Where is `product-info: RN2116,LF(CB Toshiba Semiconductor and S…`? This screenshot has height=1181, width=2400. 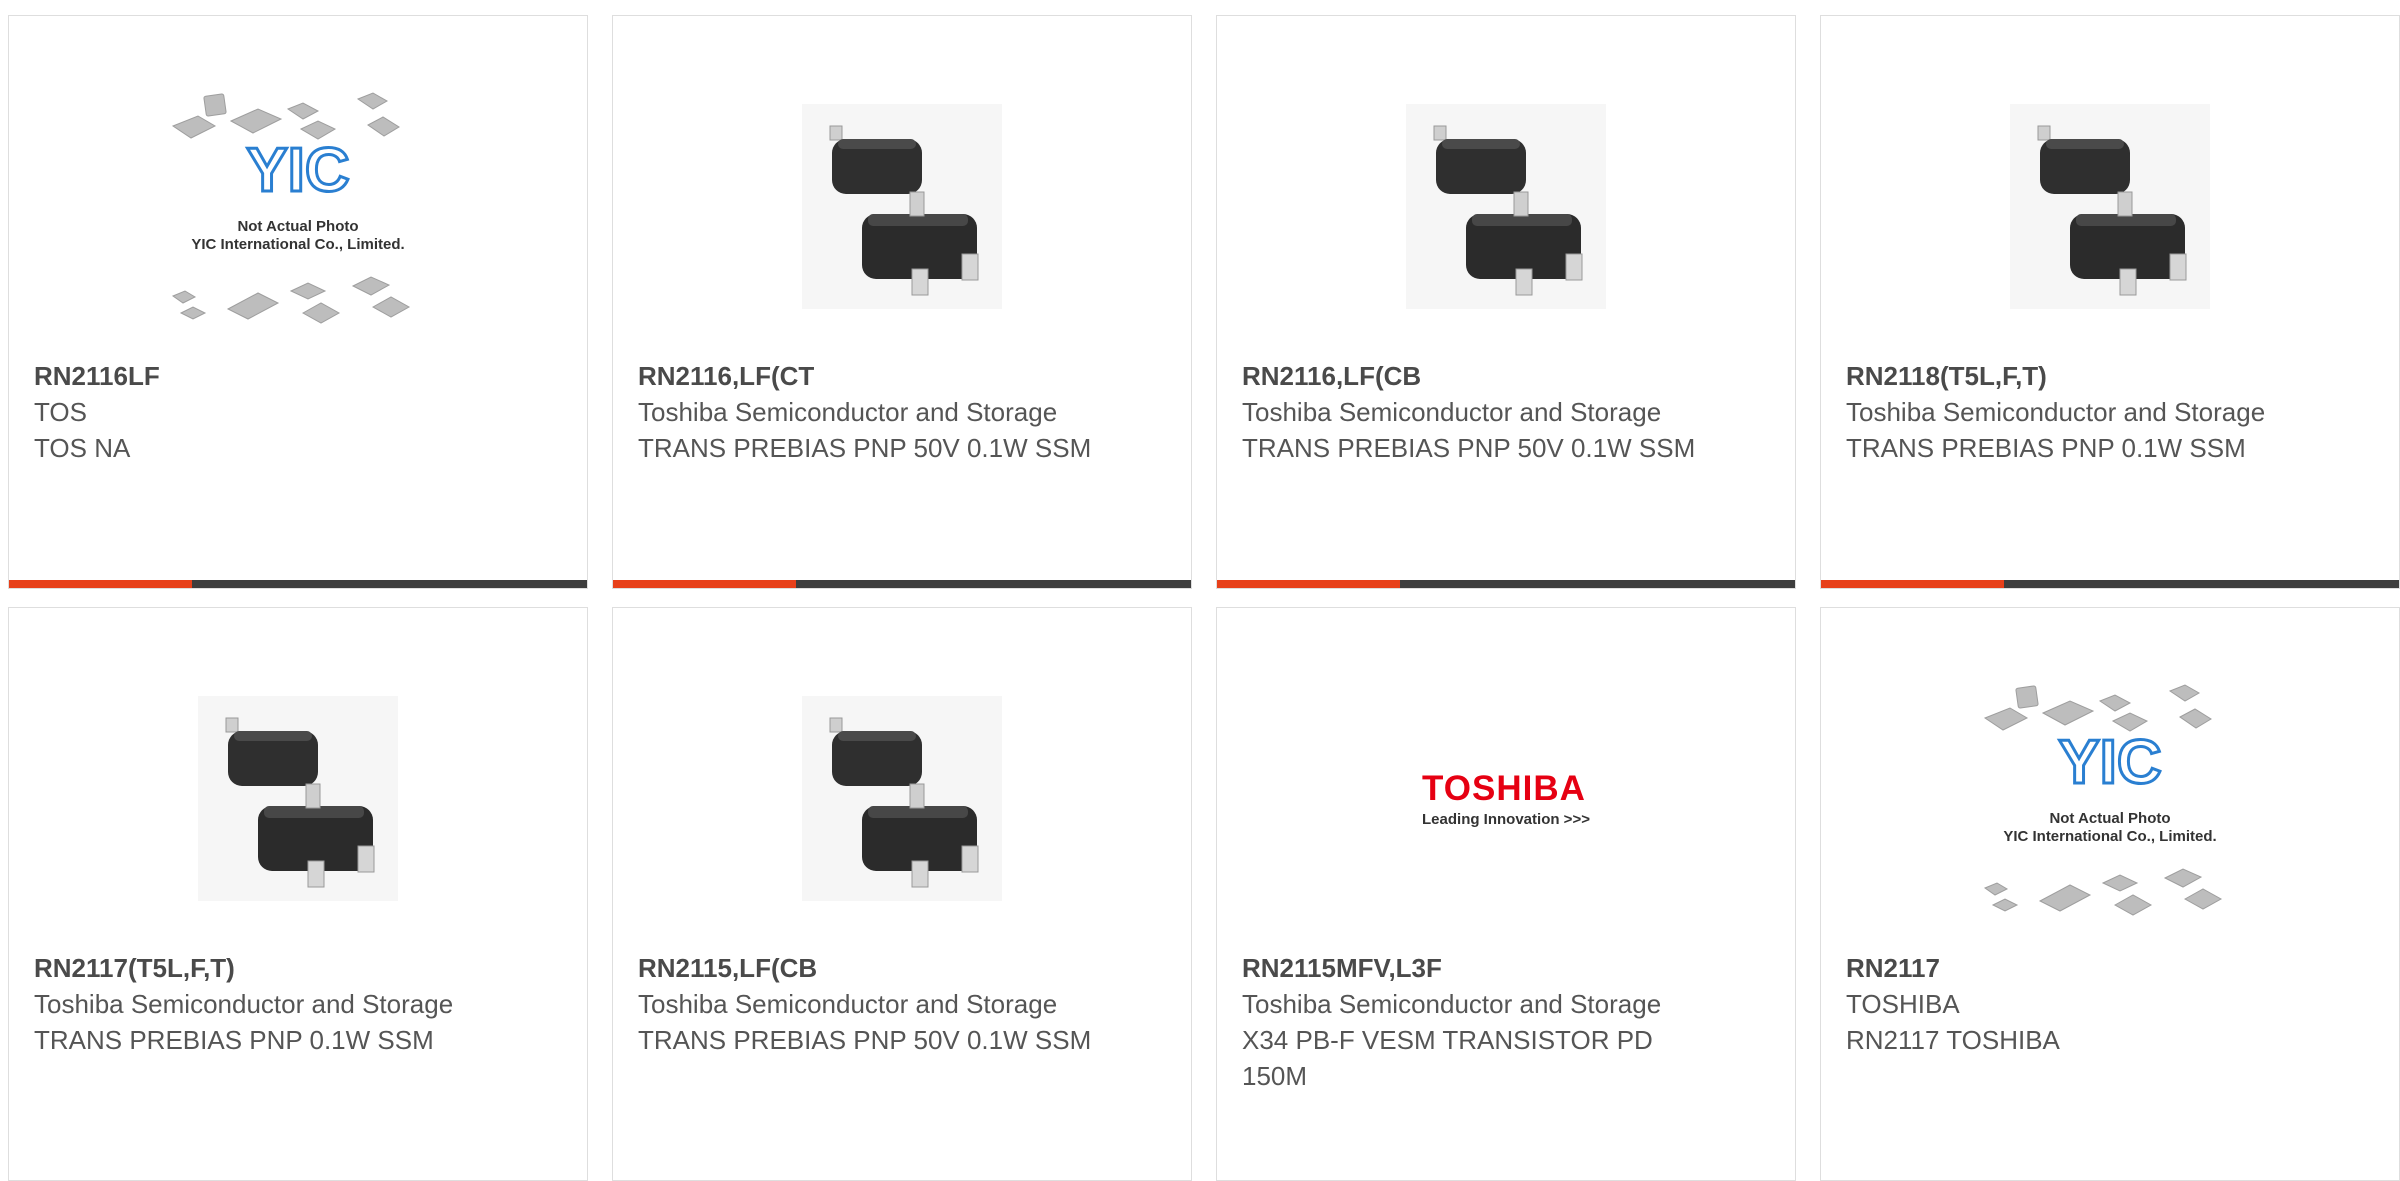 product-info: RN2116,LF(CB Toshiba Semiconductor and S… is located at coordinates (1472, 412).